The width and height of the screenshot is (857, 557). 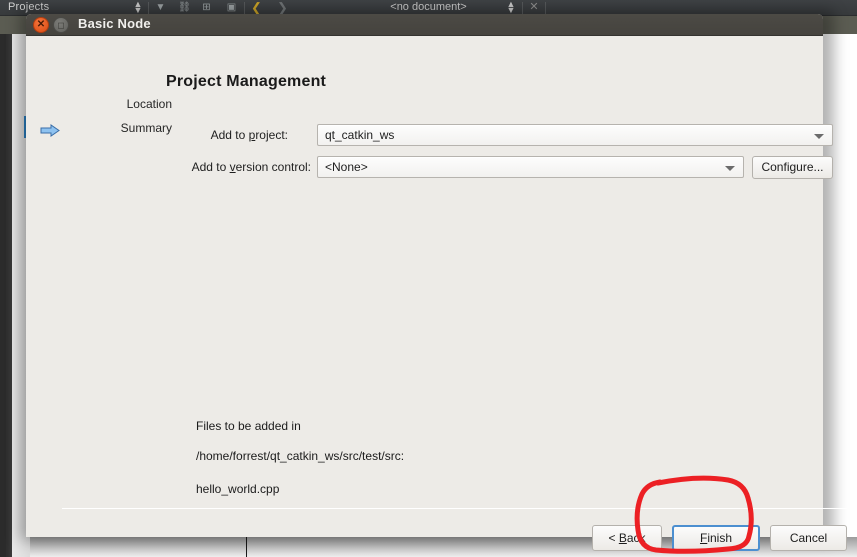 I want to click on dialog-title-bar: ✕ ◻ Basic Node, so click(x=424, y=25).